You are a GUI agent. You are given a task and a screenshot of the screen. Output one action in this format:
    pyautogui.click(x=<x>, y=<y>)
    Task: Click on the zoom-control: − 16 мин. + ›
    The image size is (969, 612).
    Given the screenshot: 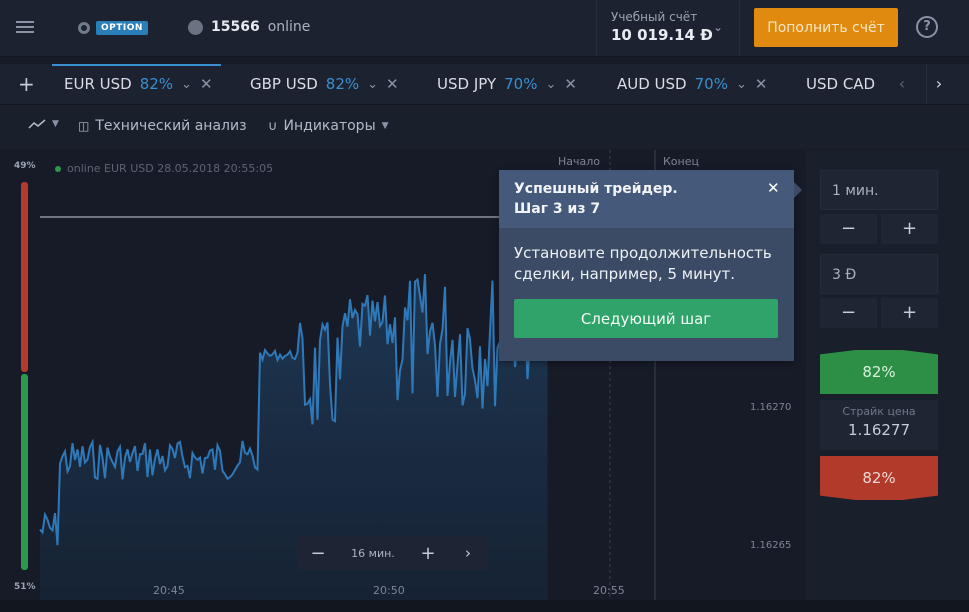 What is the action you would take?
    pyautogui.click(x=393, y=553)
    